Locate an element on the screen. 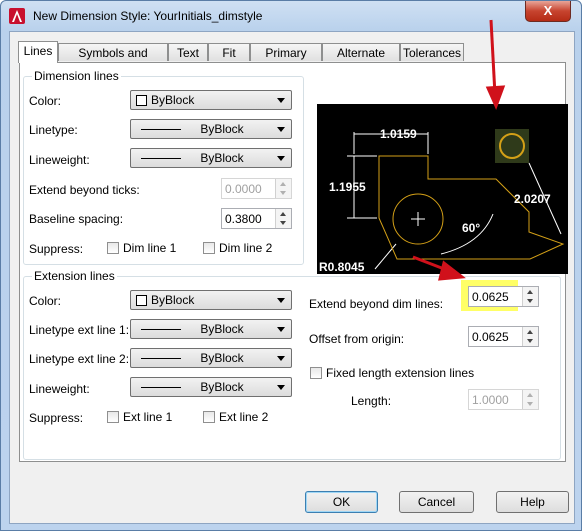  tab-lines: Lines is located at coordinates (38, 52).